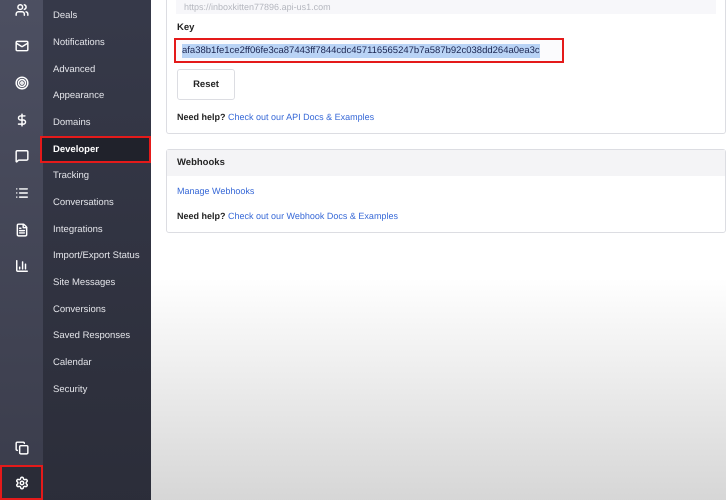 Image resolution: width=726 pixels, height=500 pixels. What do you see at coordinates (97, 363) in the screenshot?
I see `sidebar-item: Calendar` at bounding box center [97, 363].